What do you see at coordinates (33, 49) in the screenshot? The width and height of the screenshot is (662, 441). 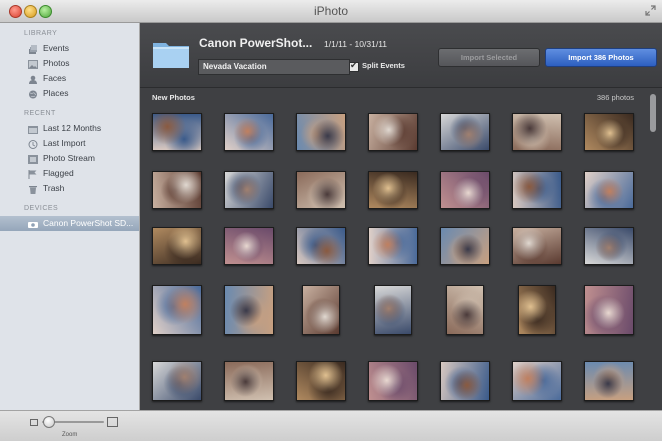 I see `events-icon` at bounding box center [33, 49].